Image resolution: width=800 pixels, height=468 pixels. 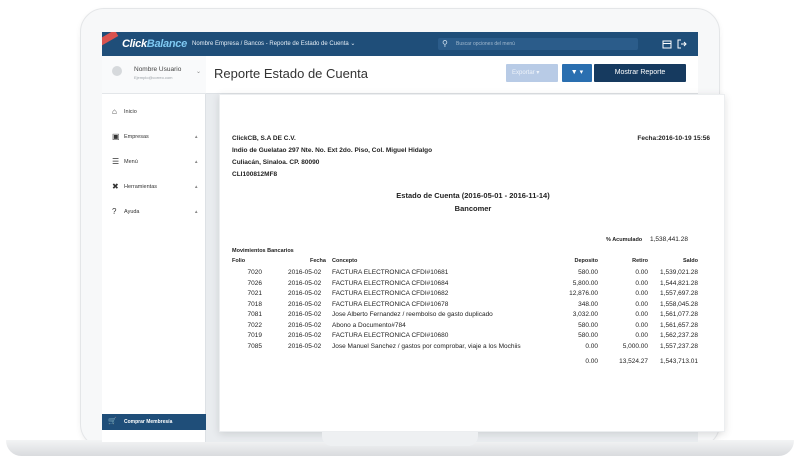 I want to click on cell-saldo: 1,562,237.28, so click(x=679, y=335).